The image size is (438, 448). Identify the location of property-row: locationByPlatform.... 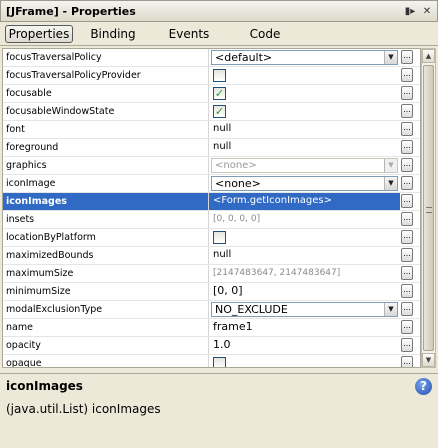
(211, 238).